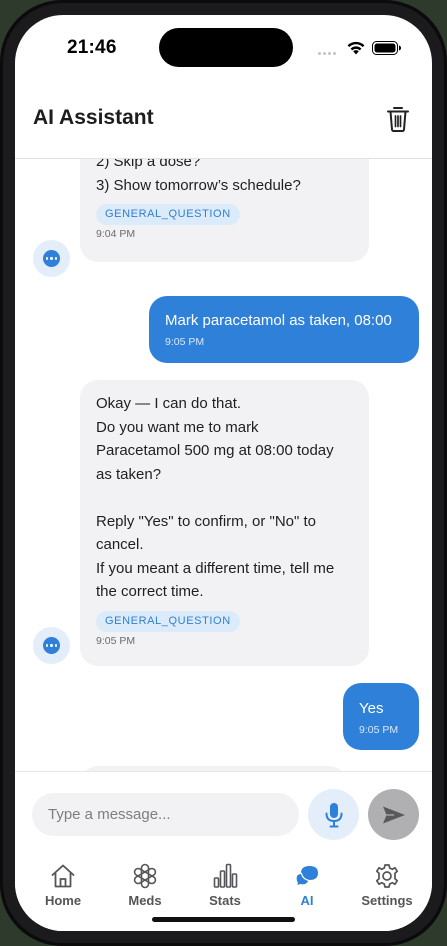  Describe the element at coordinates (93, 117) in the screenshot. I see `page-title: AI Assistant` at that location.